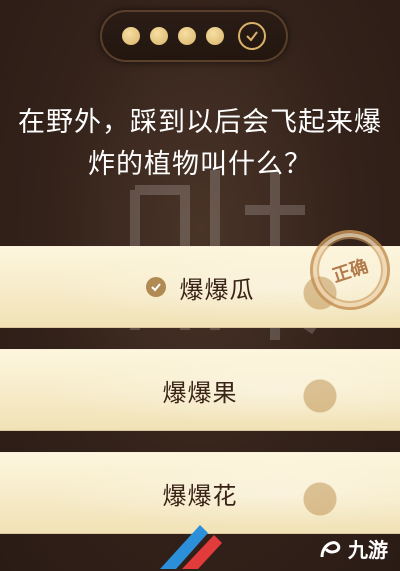 The height and width of the screenshot is (571, 400). I want to click on answer-label: 爆爆花, so click(200, 495).